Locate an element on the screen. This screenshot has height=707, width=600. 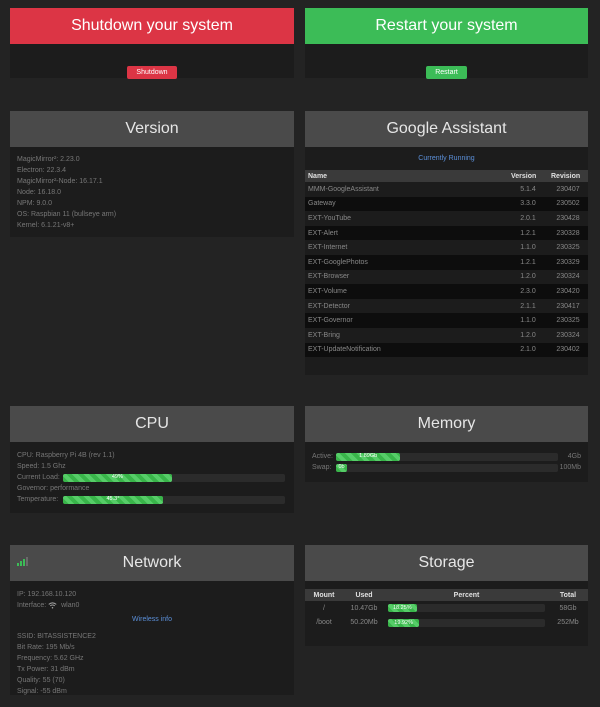
assistant-cell-name: EXT-Internet is located at coordinates (406, 247).